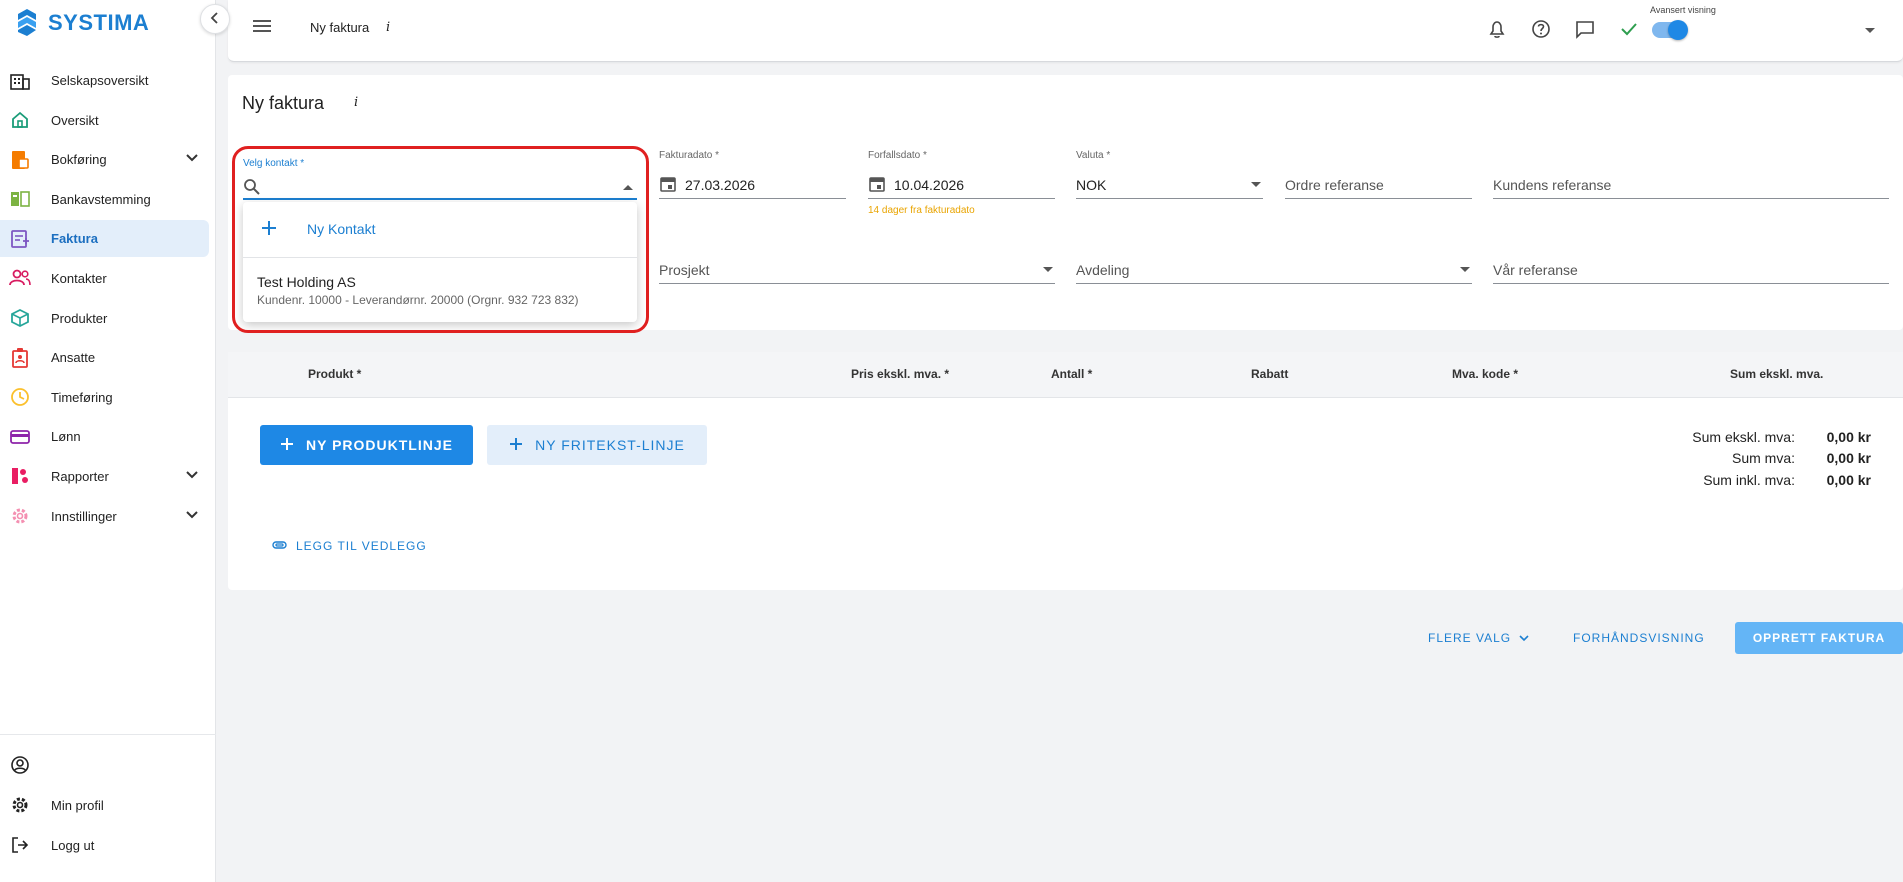 This screenshot has width=1903, height=882. Describe the element at coordinates (108, 765) in the screenshot. I see `user-account` at that location.